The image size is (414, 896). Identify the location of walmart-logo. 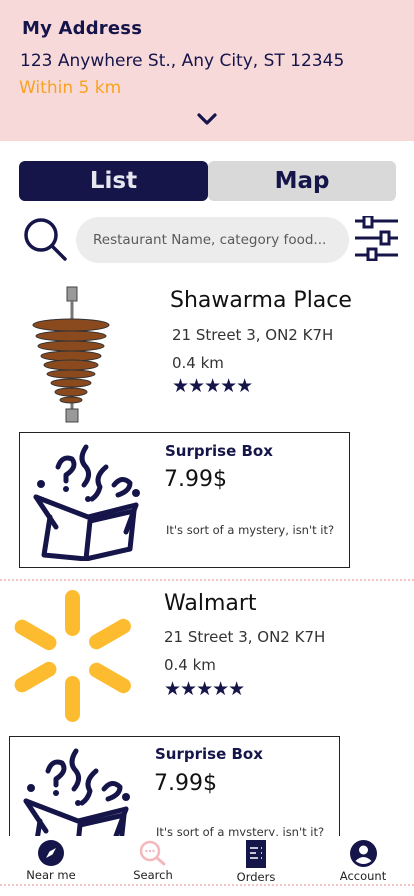
(72, 656).